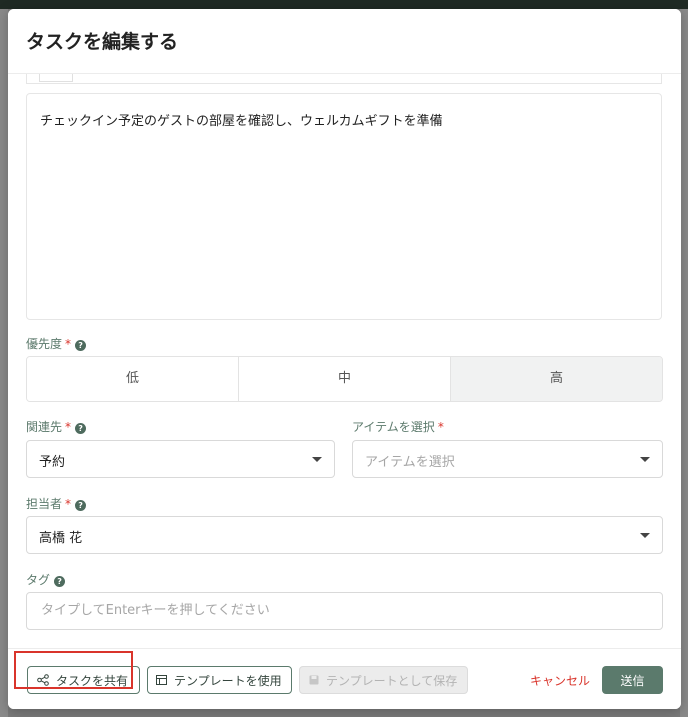 This screenshot has width=688, height=717. What do you see at coordinates (56, 77) in the screenshot?
I see `toolbar-button` at bounding box center [56, 77].